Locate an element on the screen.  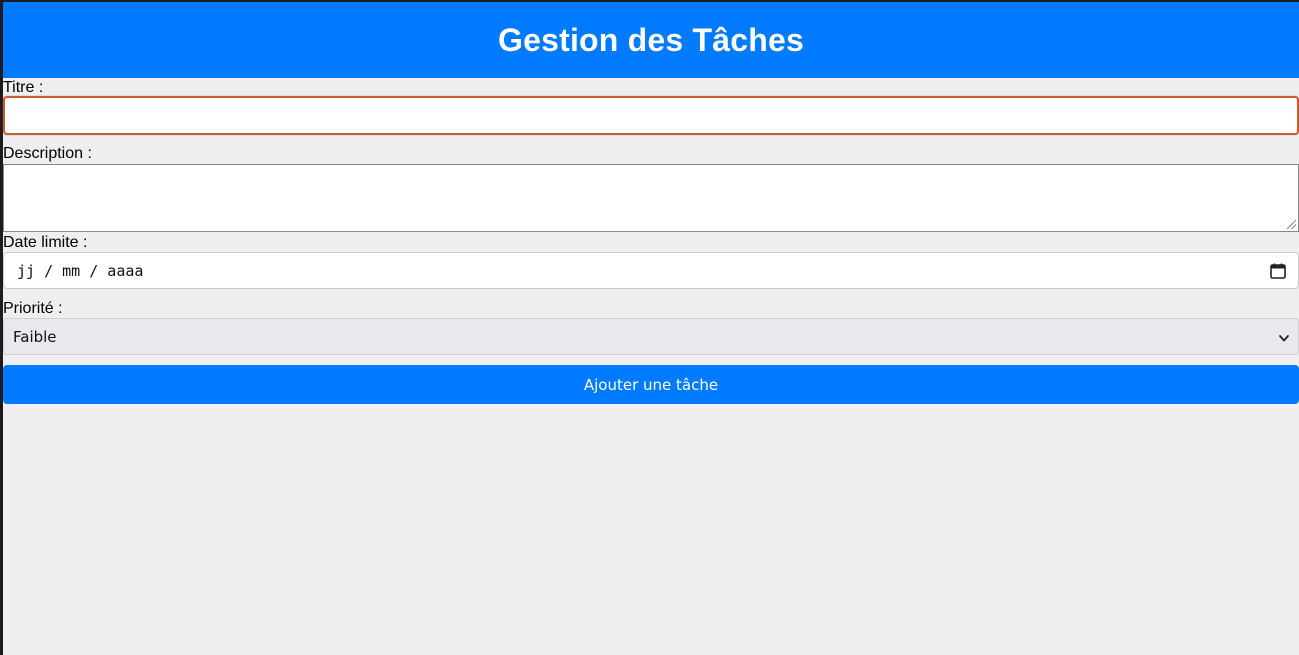
description-textarea is located at coordinates (651, 198).